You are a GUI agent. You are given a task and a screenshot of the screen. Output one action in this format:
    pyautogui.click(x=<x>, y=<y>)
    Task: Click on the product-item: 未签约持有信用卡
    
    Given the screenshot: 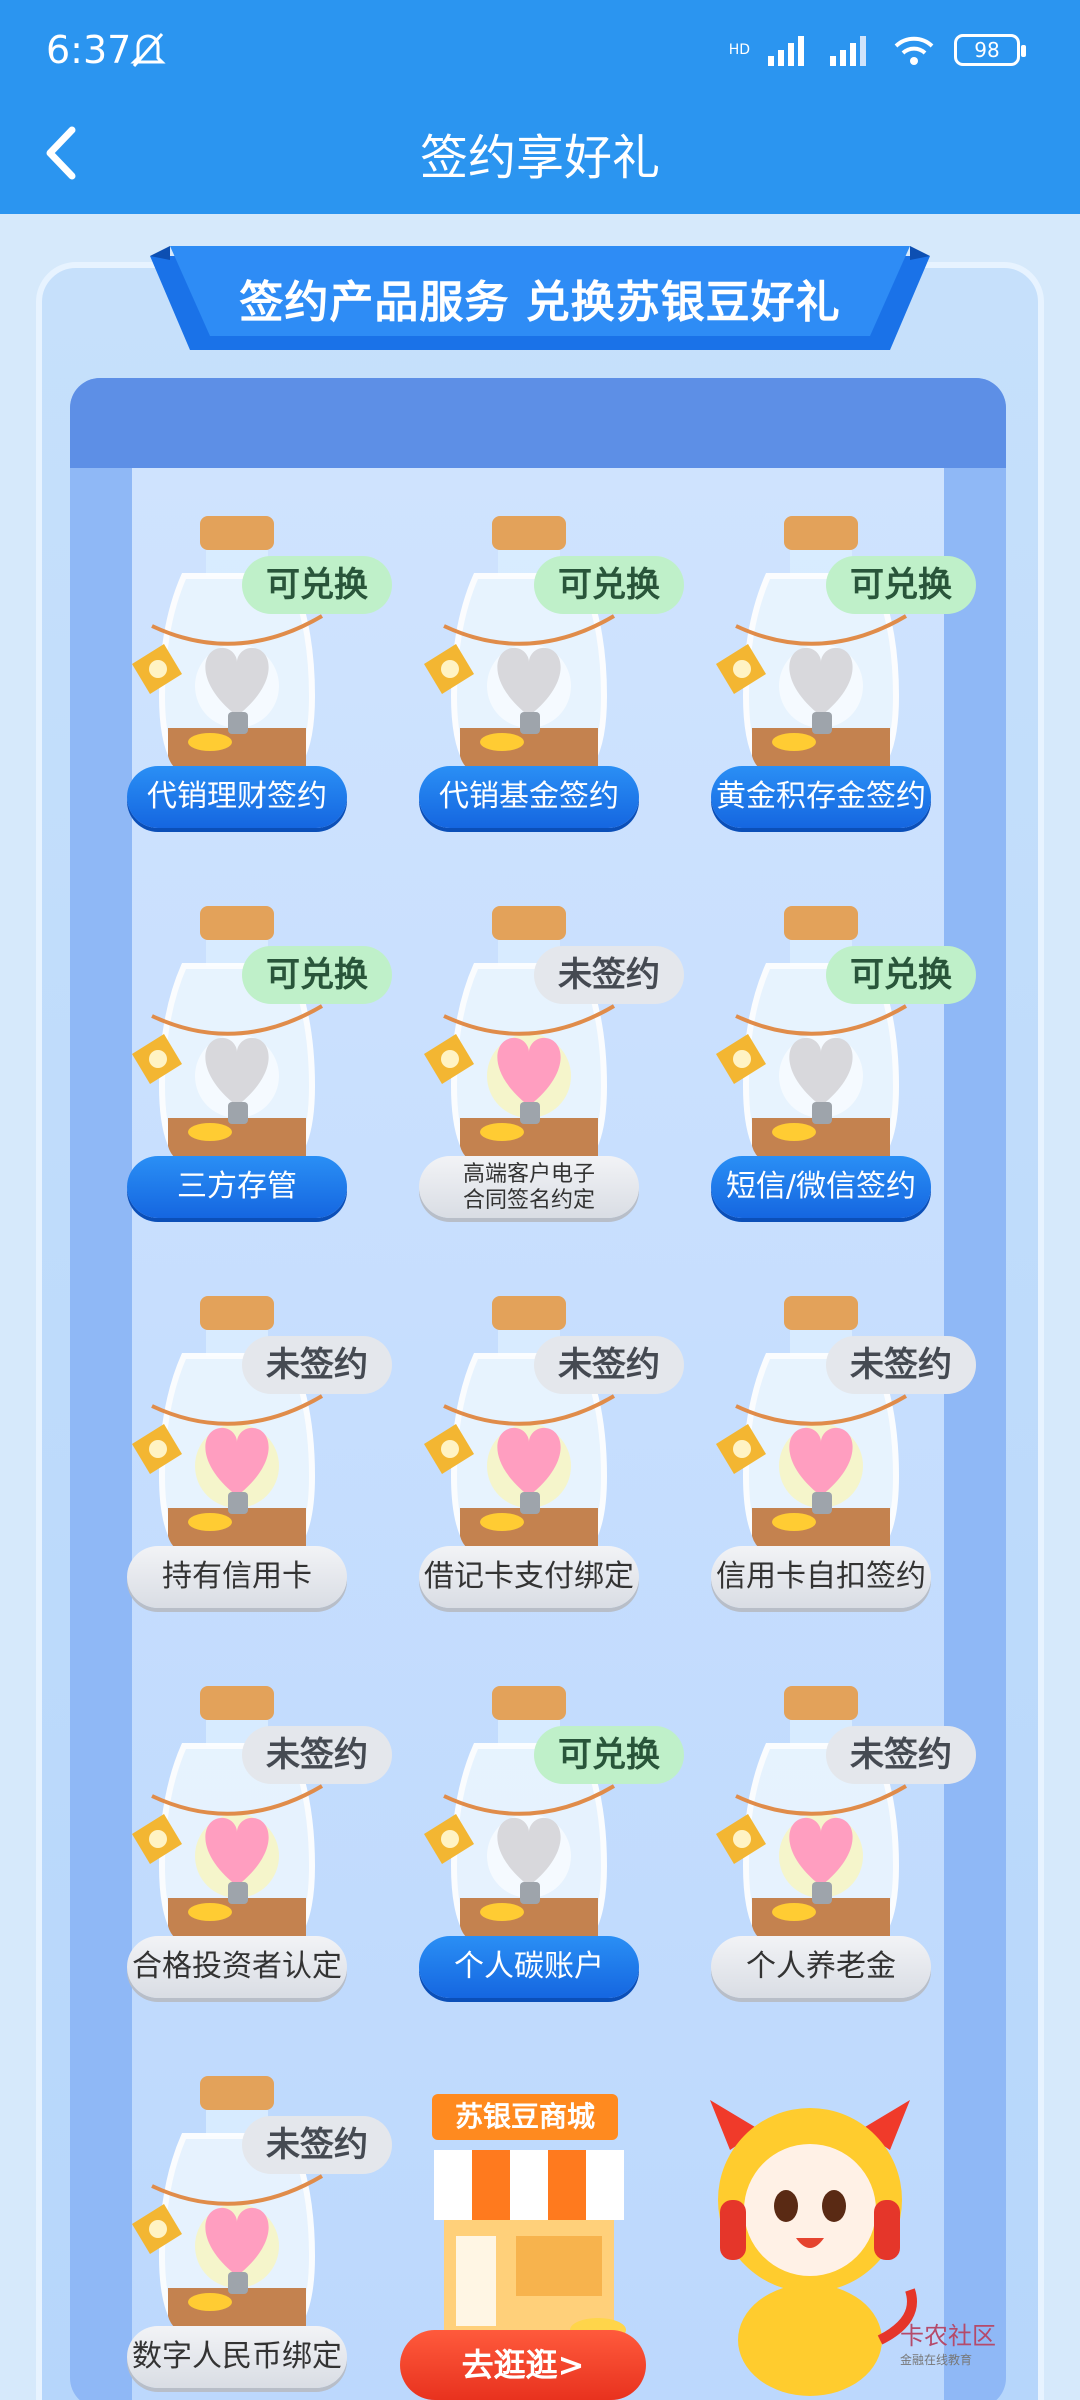 What is the action you would take?
    pyautogui.click(x=242, y=1471)
    